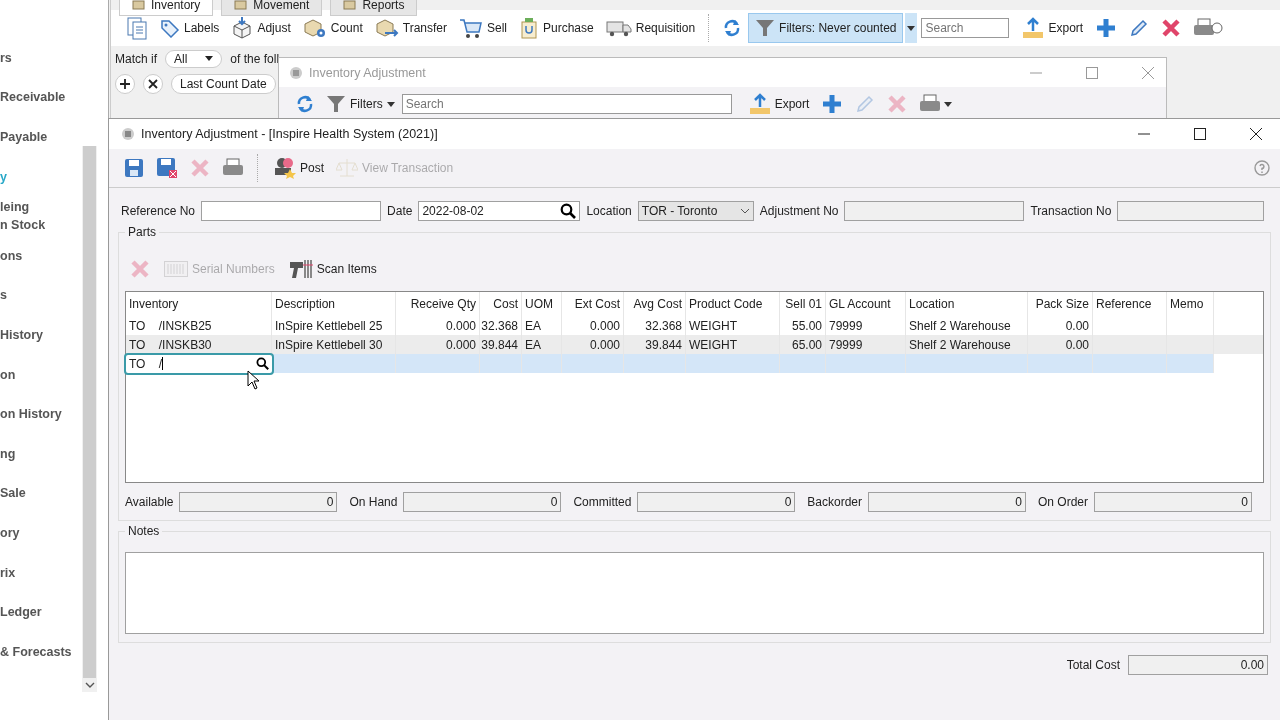 This screenshot has width=1280, height=720. I want to click on plus-icon, so click(125, 83).